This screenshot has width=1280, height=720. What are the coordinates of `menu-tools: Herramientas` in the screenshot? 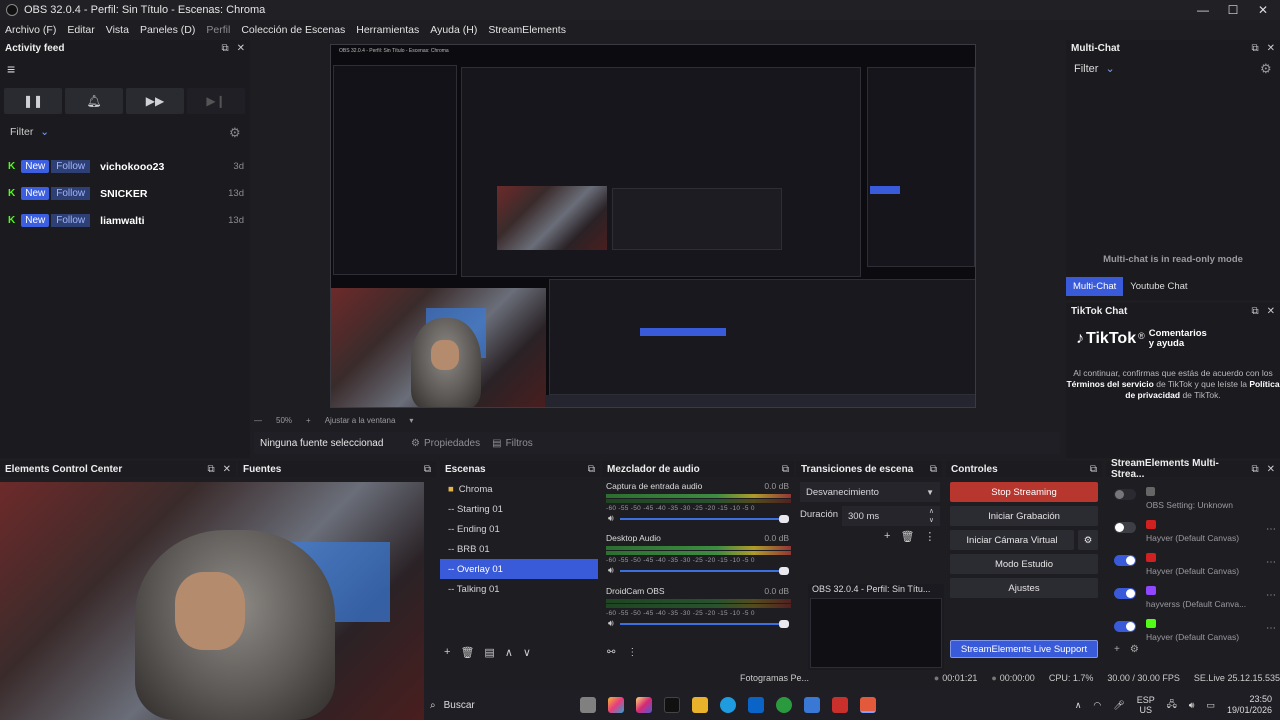 It's located at (387, 30).